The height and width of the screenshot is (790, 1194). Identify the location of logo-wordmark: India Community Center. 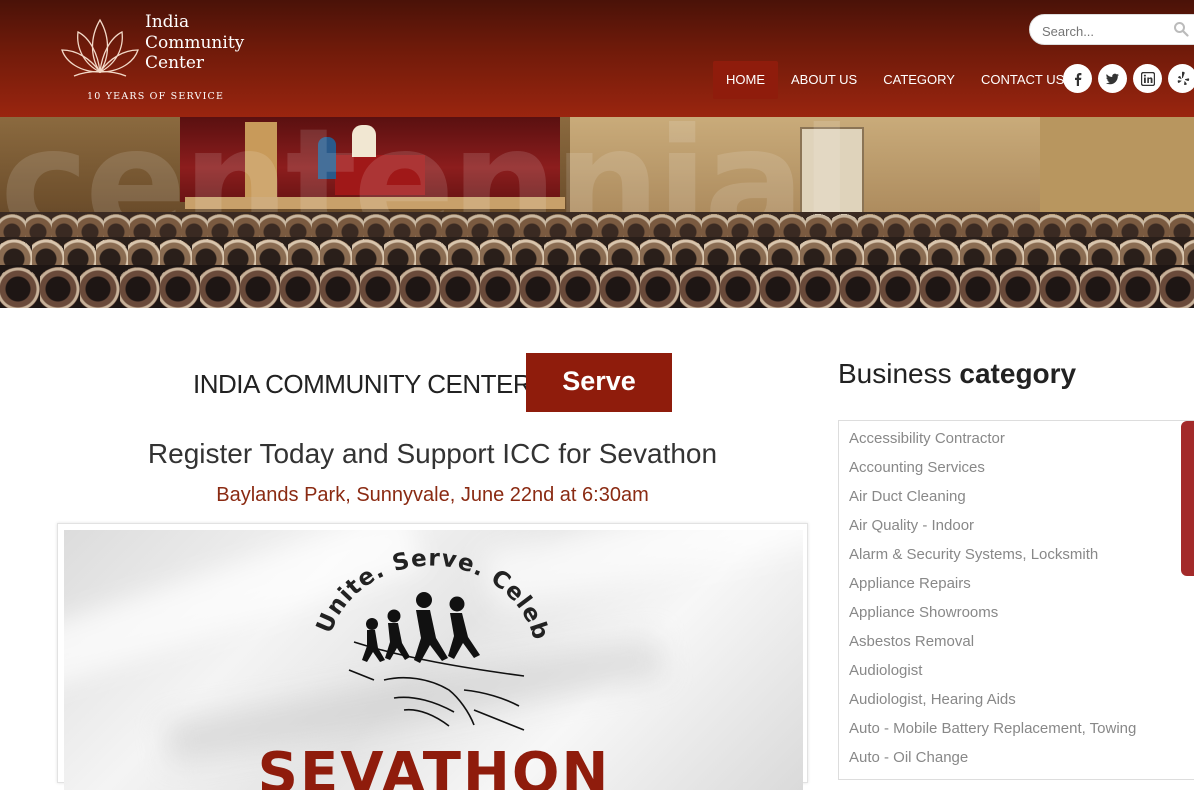
(194, 43).